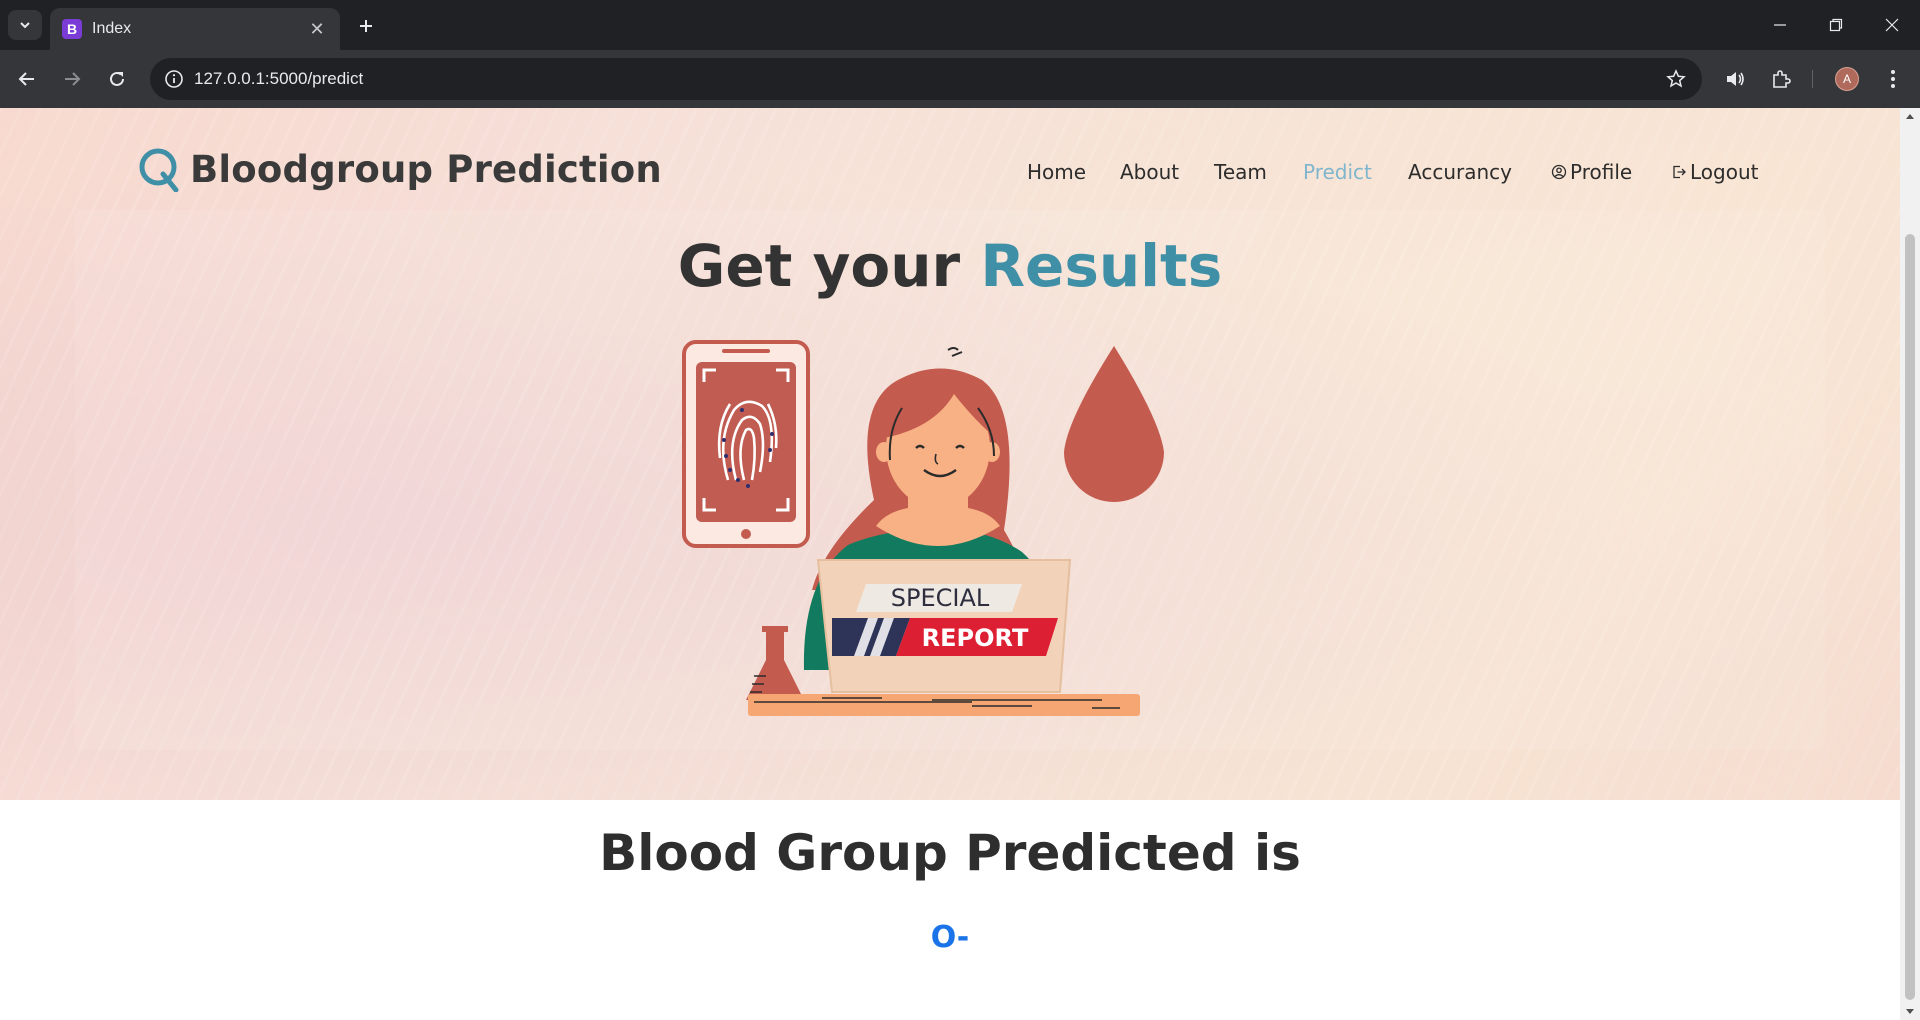 The width and height of the screenshot is (1920, 1020). I want to click on tab-search-button, so click(25, 25).